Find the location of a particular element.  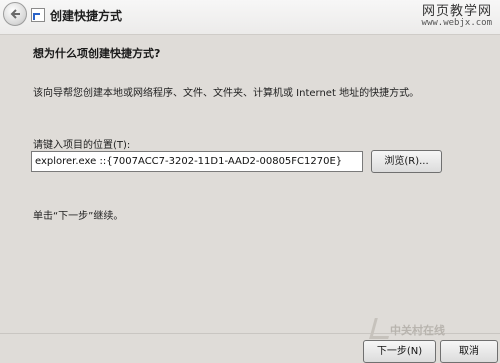

shortcut-icon is located at coordinates (38, 15).